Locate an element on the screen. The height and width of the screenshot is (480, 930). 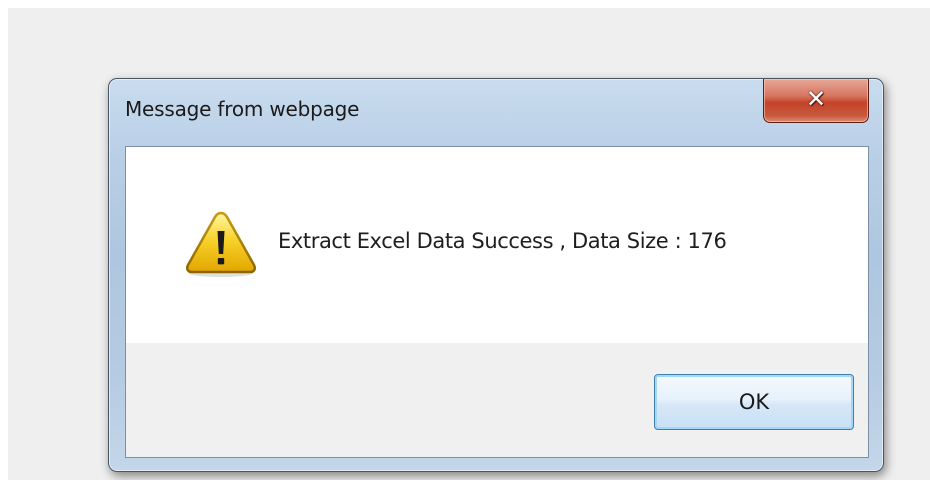
close-button: ✕ is located at coordinates (816, 101).